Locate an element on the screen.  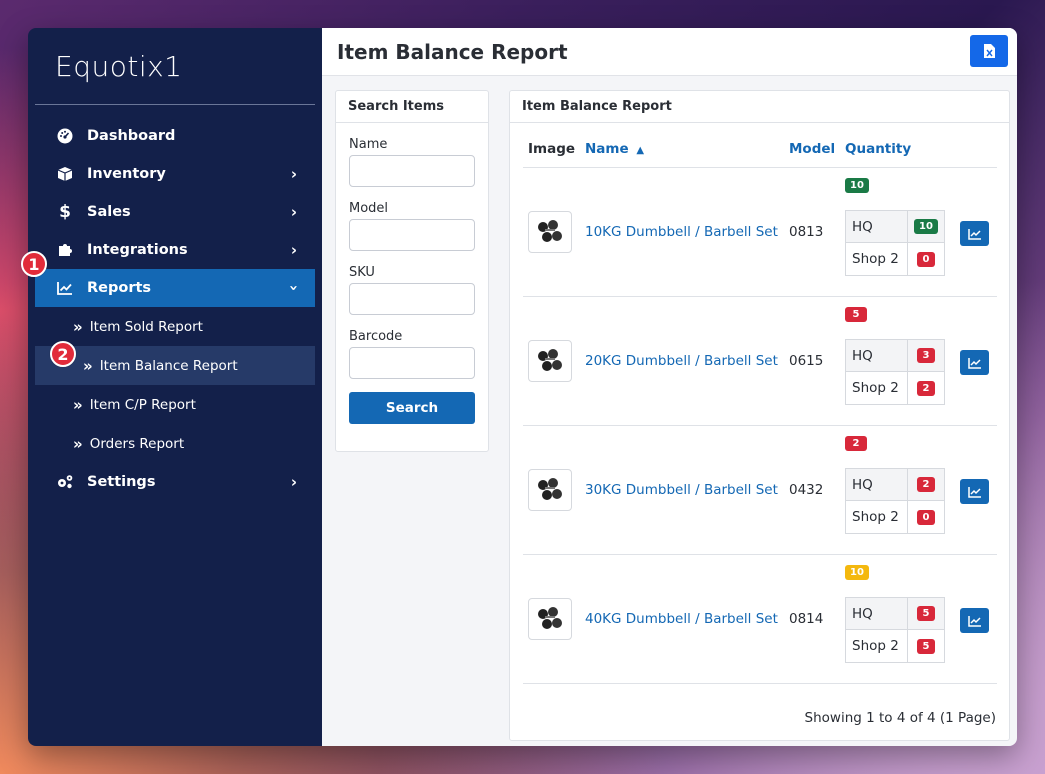
sidebar-subitem-orders-report: » Orders Report is located at coordinates (175, 443).